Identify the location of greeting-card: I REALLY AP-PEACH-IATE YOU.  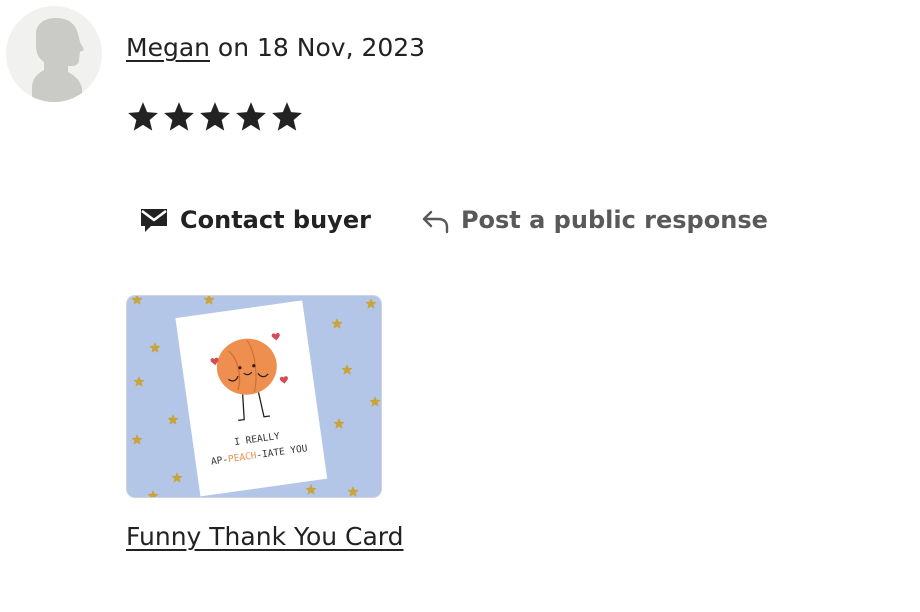
(251, 398).